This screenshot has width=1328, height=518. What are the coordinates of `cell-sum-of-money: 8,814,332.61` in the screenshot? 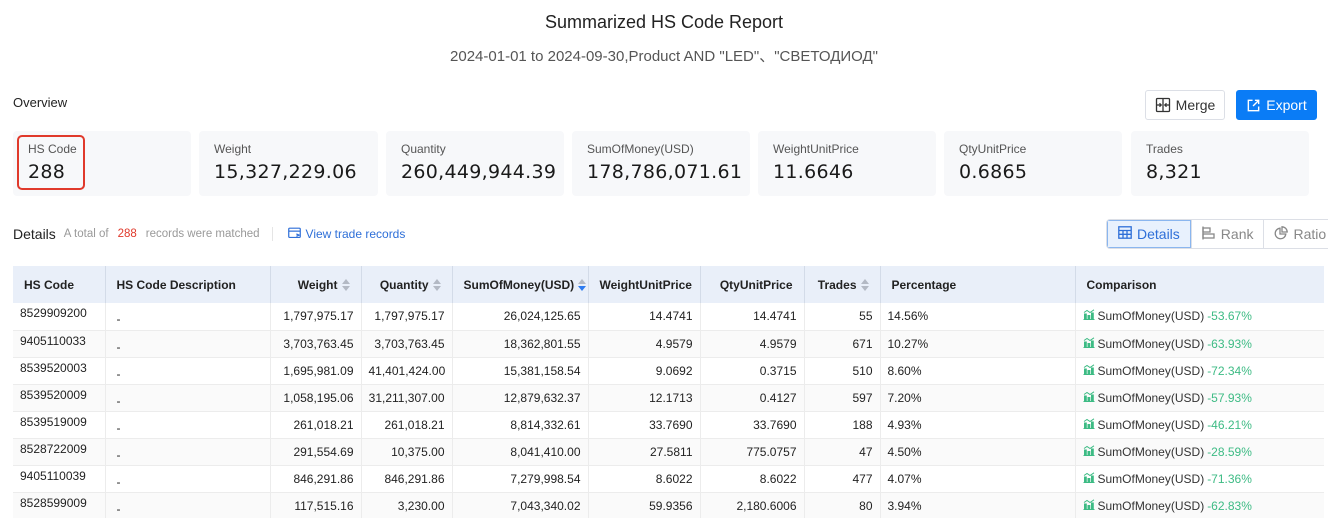 It's located at (519, 425).